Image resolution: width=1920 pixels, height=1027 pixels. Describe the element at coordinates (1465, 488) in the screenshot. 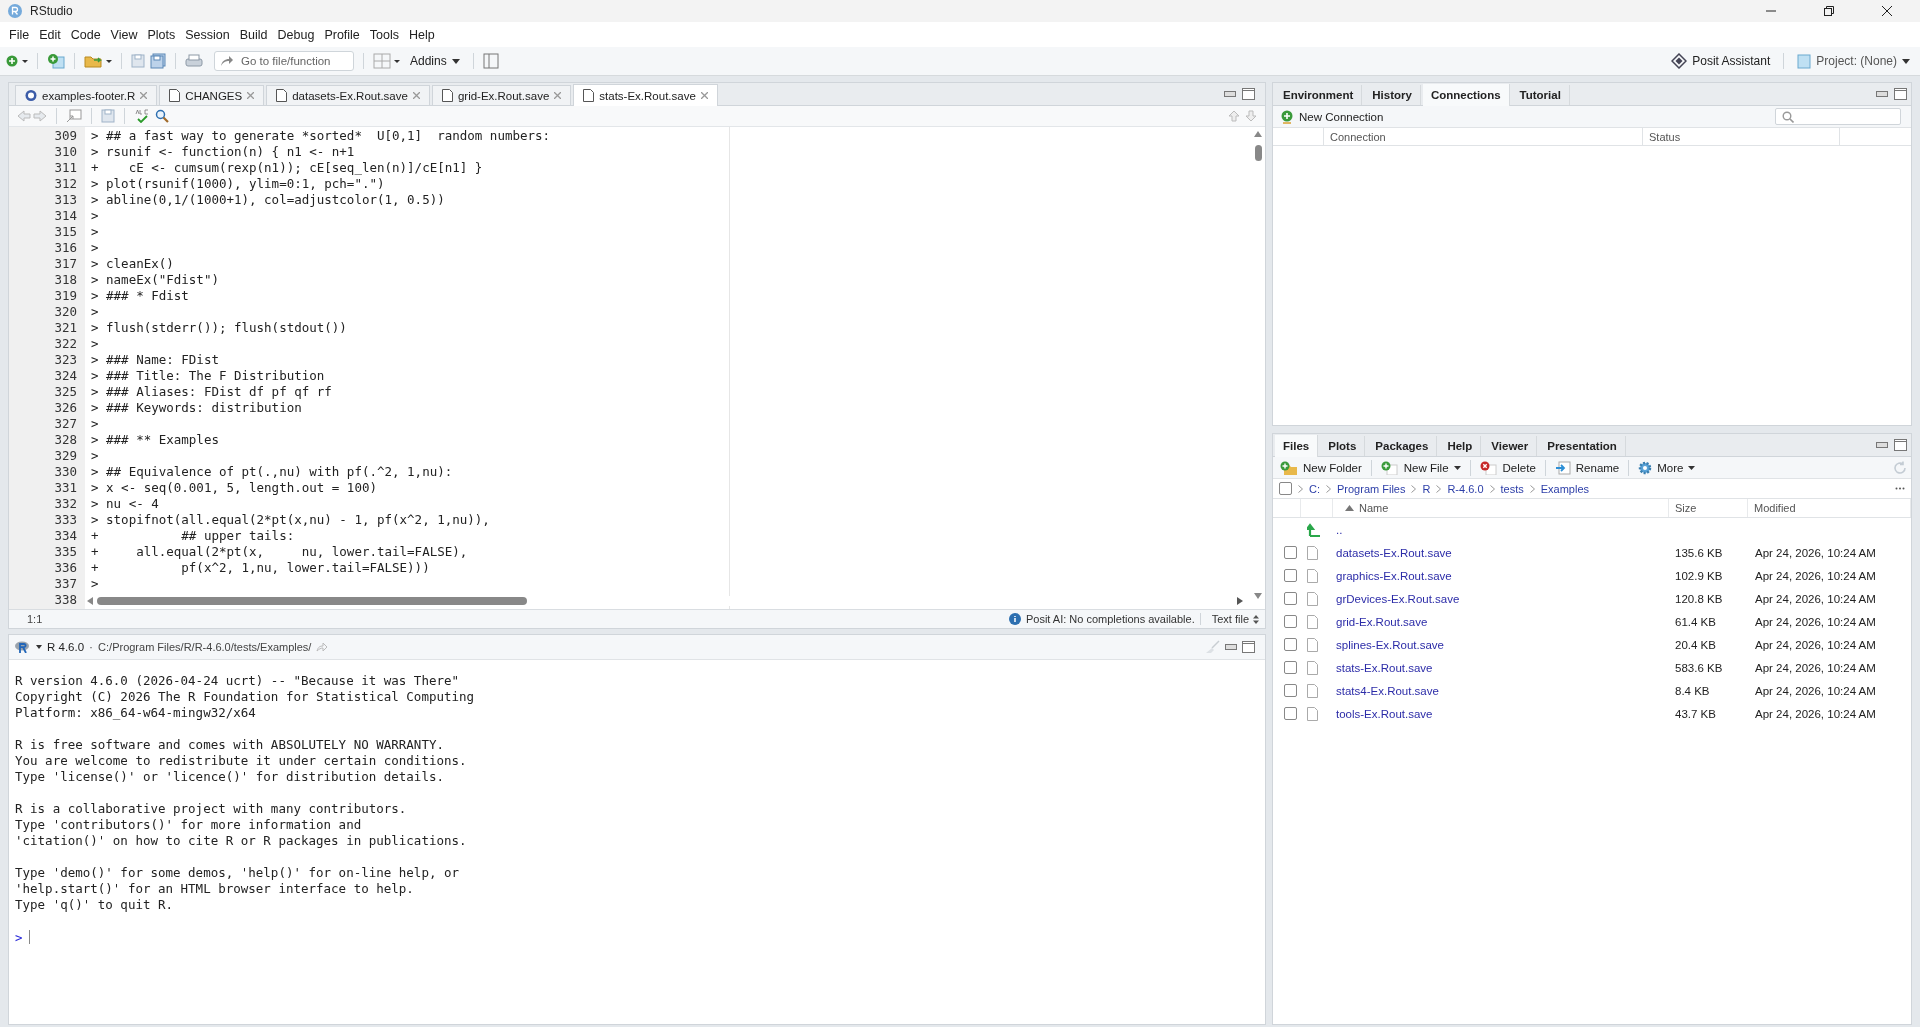

I see `breadcrumb-link: R-4.6.0` at that location.